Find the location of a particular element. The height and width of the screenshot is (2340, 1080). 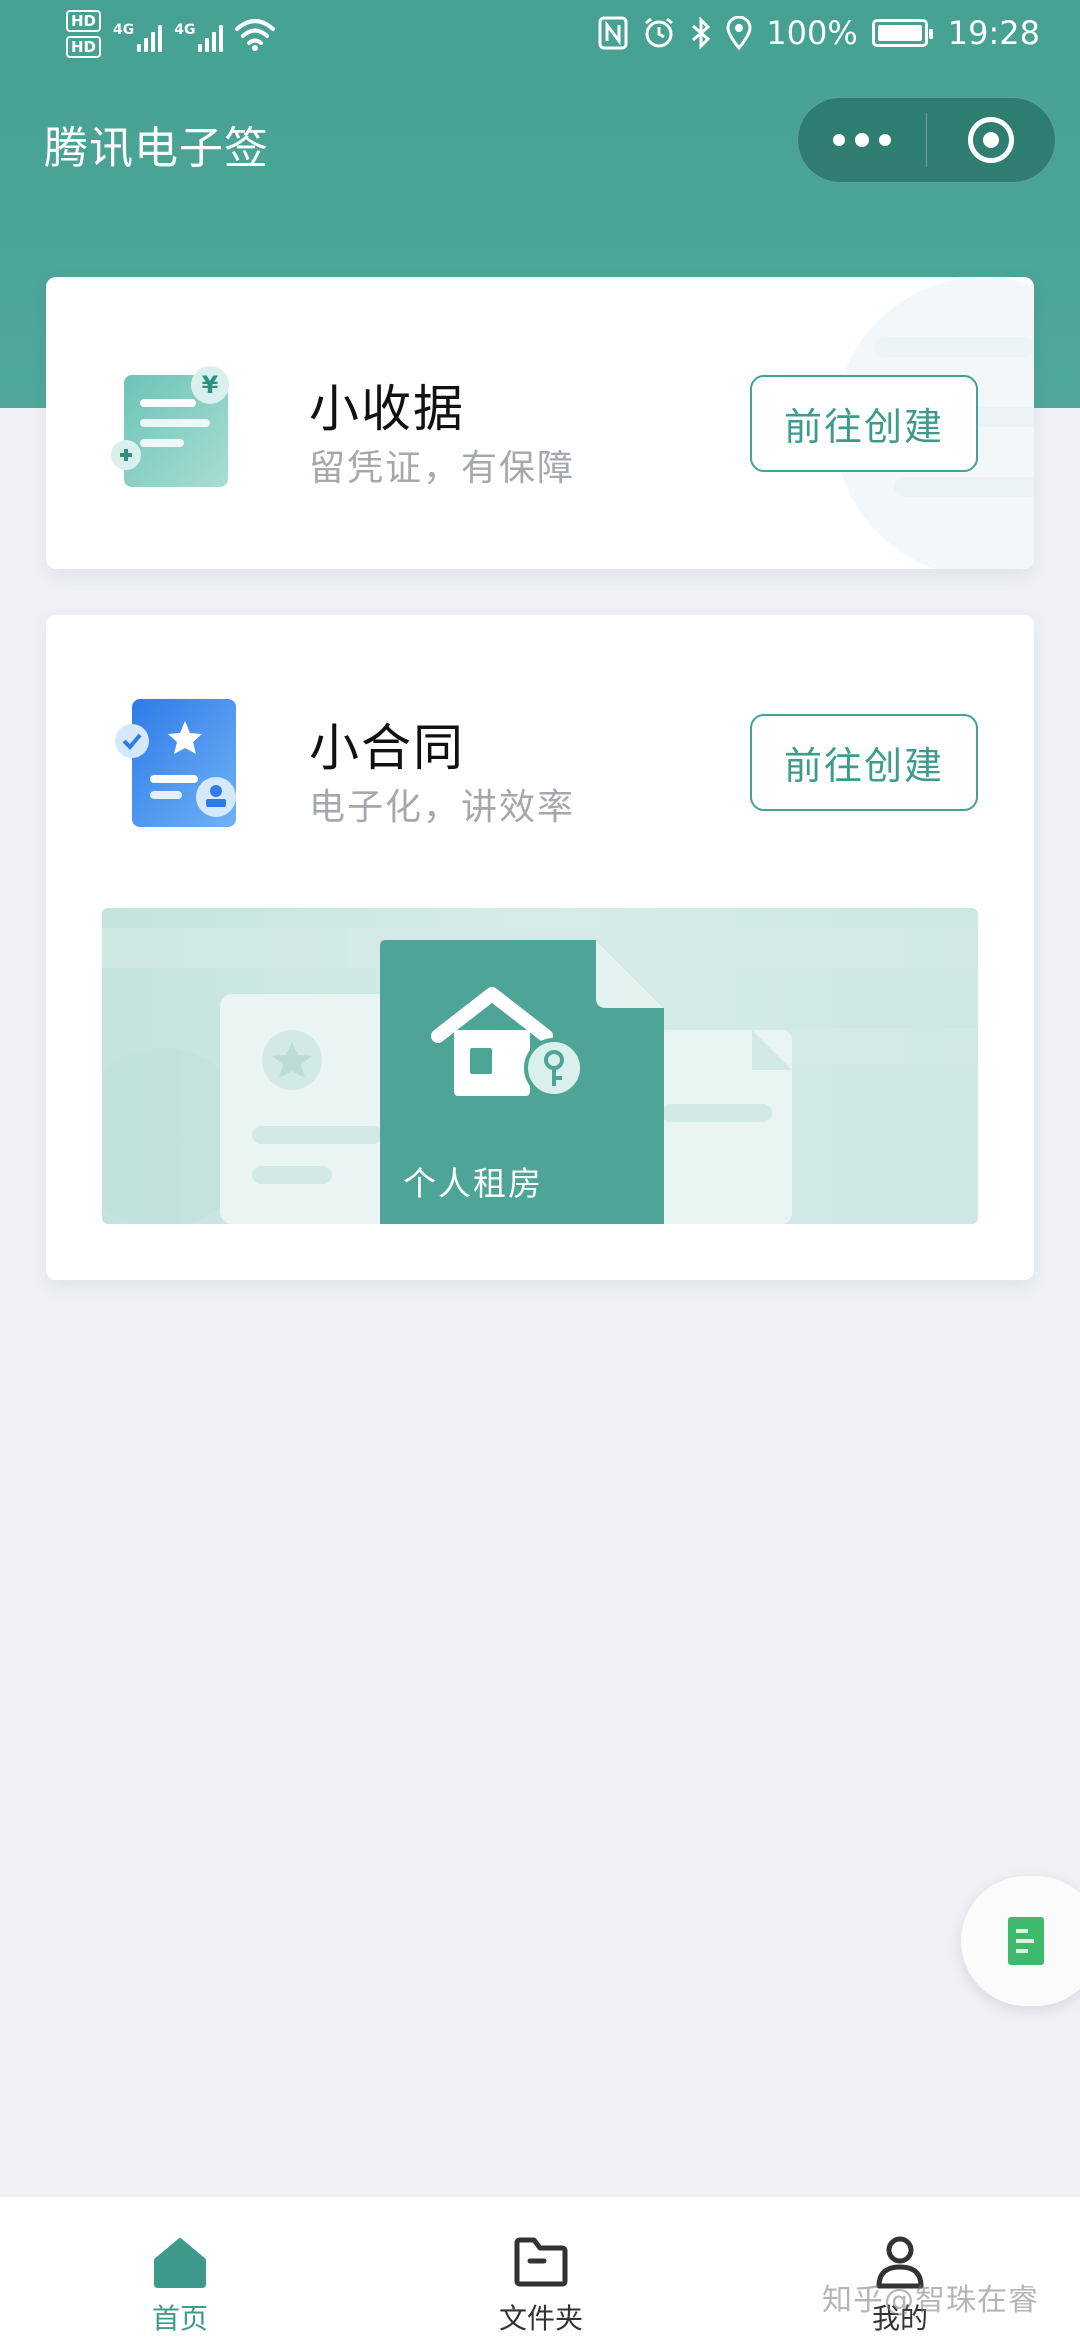

create-receipt-button: 前往创建 is located at coordinates (864, 423).